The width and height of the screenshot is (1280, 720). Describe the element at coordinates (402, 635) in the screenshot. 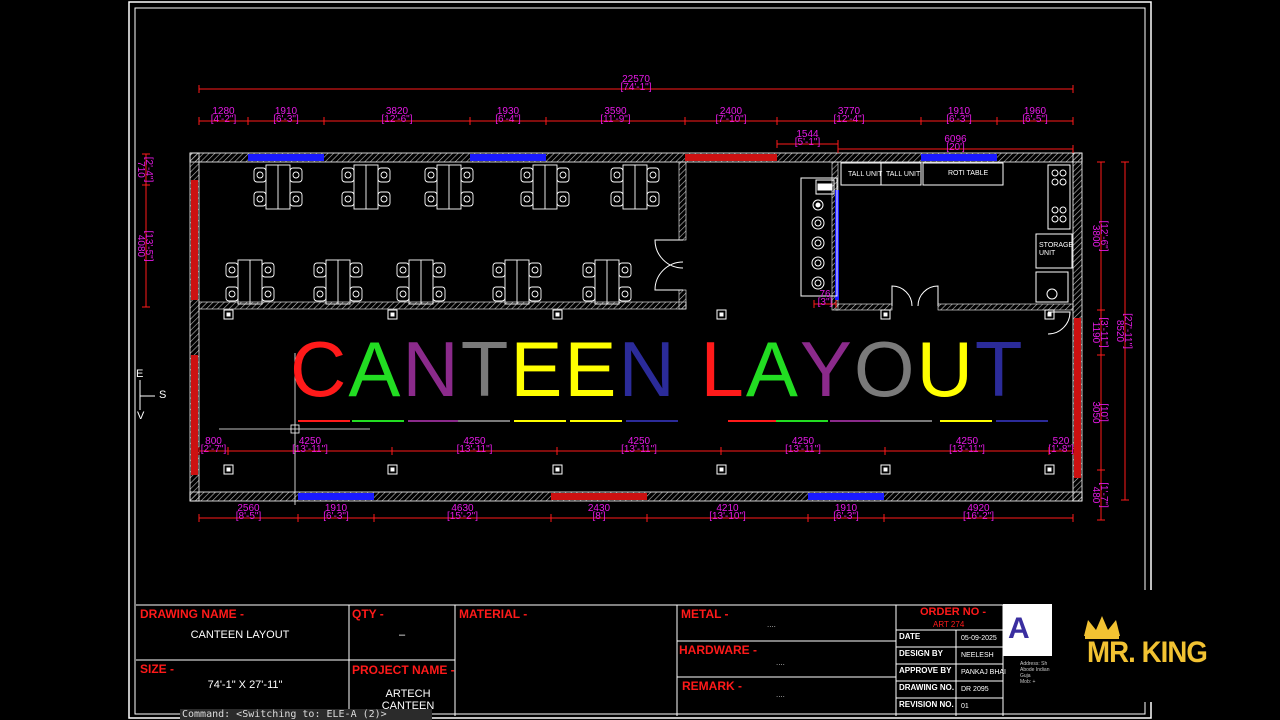

I see `qty-value: –` at that location.